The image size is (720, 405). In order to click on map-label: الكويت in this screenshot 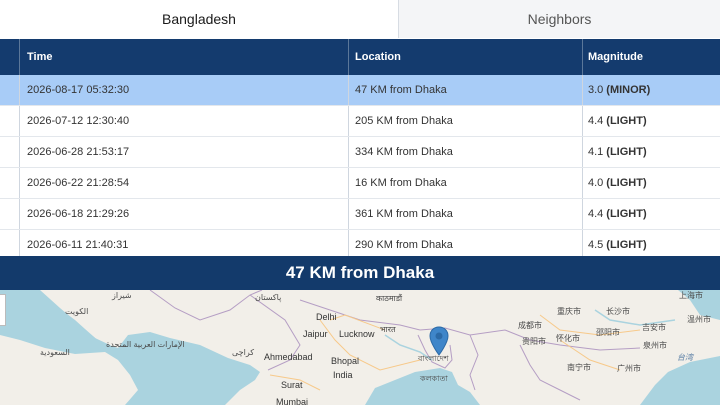, I will do `click(77, 311)`.